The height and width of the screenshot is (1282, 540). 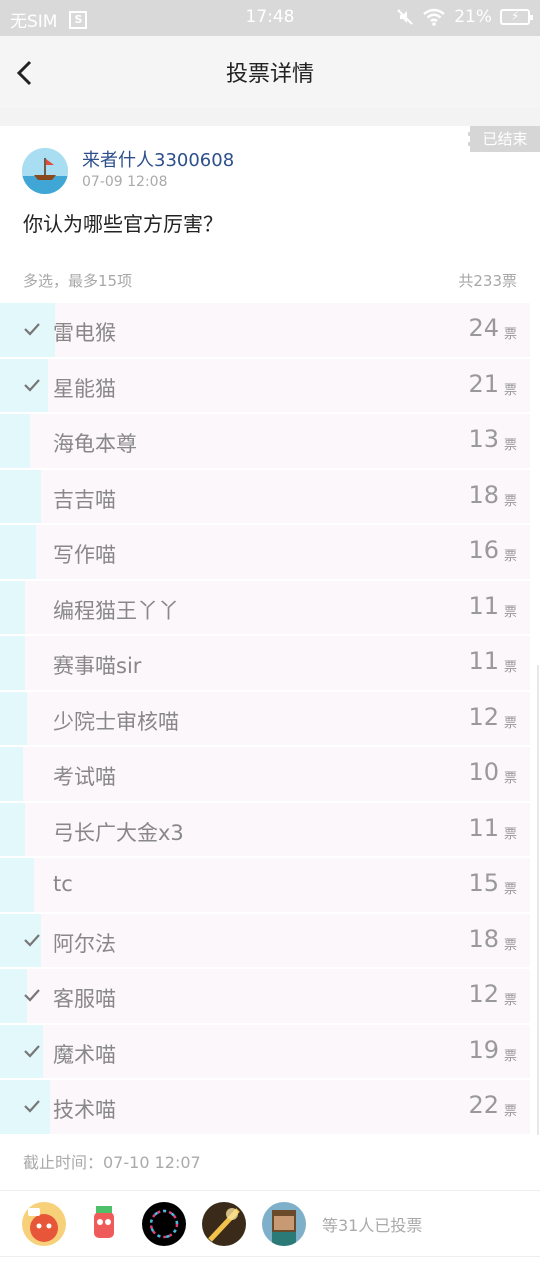 I want to click on option-label: 弓长广大金x3, so click(x=118, y=832).